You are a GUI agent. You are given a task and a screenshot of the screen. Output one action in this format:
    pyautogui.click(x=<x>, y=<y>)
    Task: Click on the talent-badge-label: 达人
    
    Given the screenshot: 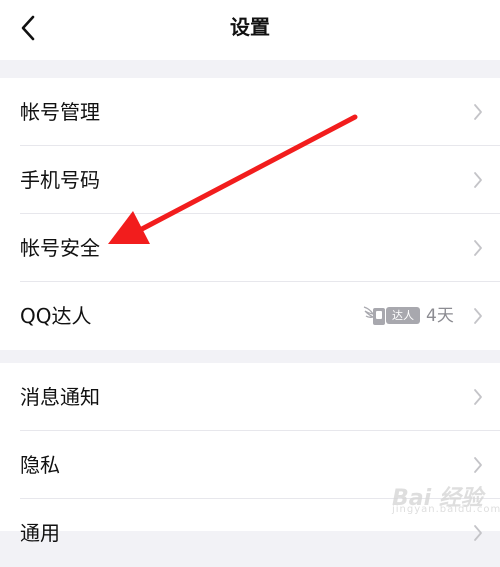 What is the action you would take?
    pyautogui.click(x=403, y=315)
    